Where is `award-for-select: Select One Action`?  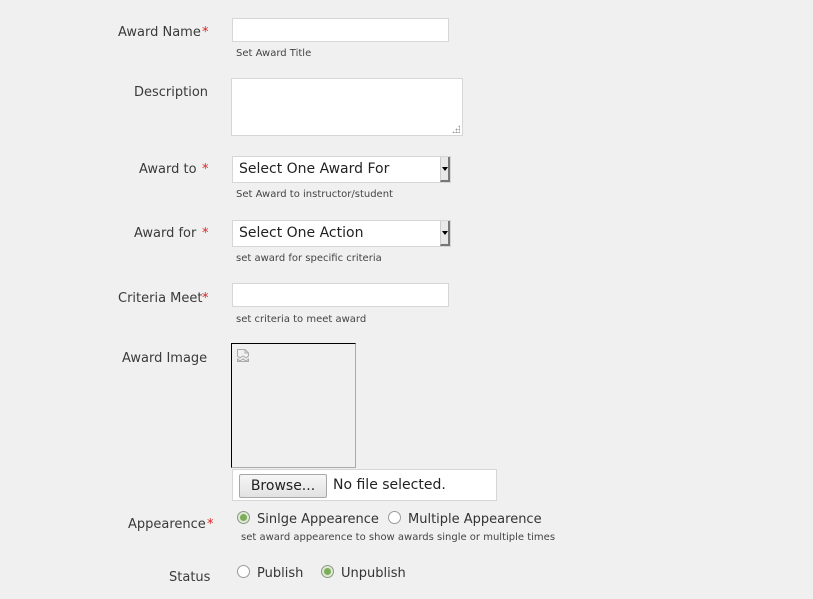 award-for-select: Select One Action is located at coordinates (341, 233).